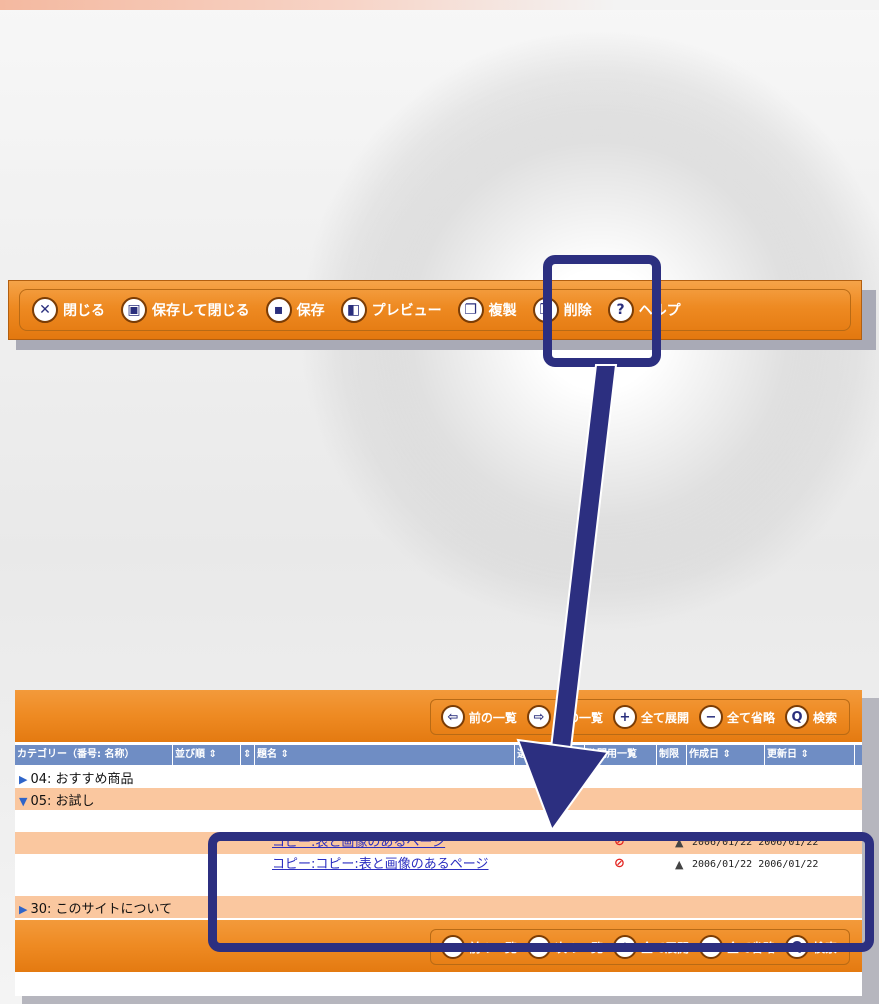  I want to click on search-button: Q 検索, so click(810, 717).